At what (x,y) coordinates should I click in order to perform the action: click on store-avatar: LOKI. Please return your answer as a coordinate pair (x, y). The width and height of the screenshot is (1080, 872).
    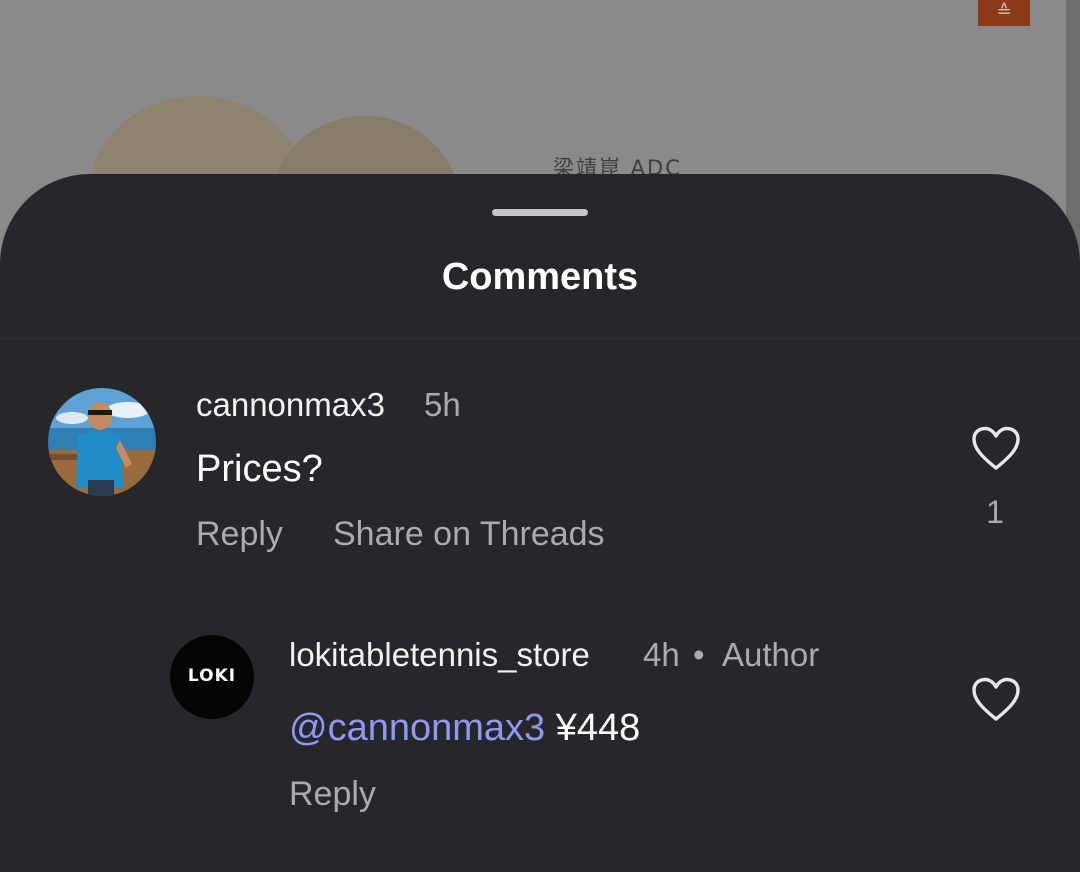
    Looking at the image, I should click on (212, 677).